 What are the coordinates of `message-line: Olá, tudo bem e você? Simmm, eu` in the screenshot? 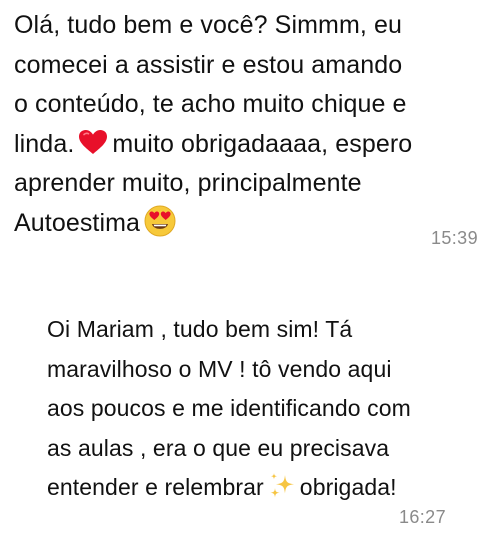 It's located at (208, 25).